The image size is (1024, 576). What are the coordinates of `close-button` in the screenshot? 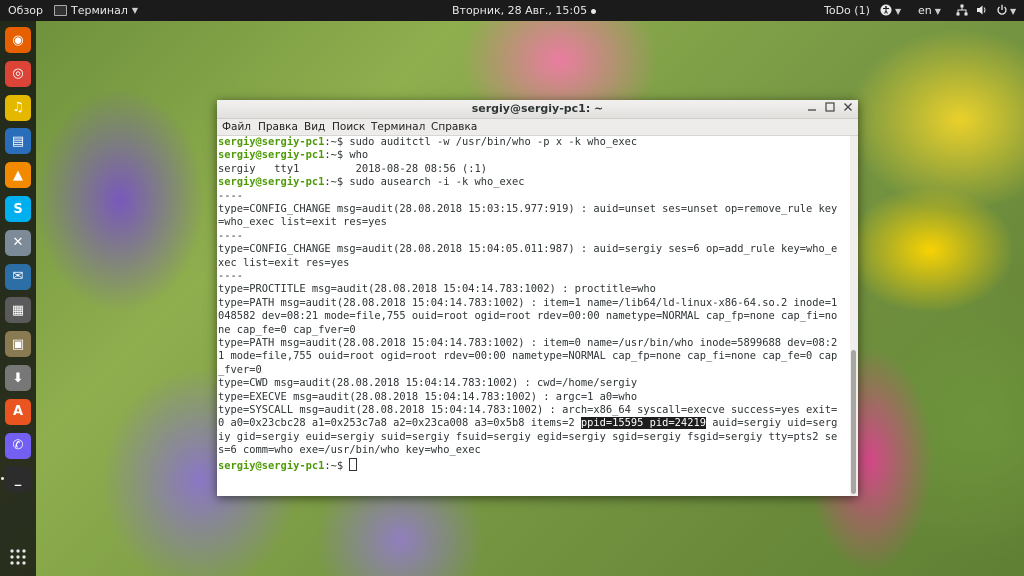 It's located at (848, 109).